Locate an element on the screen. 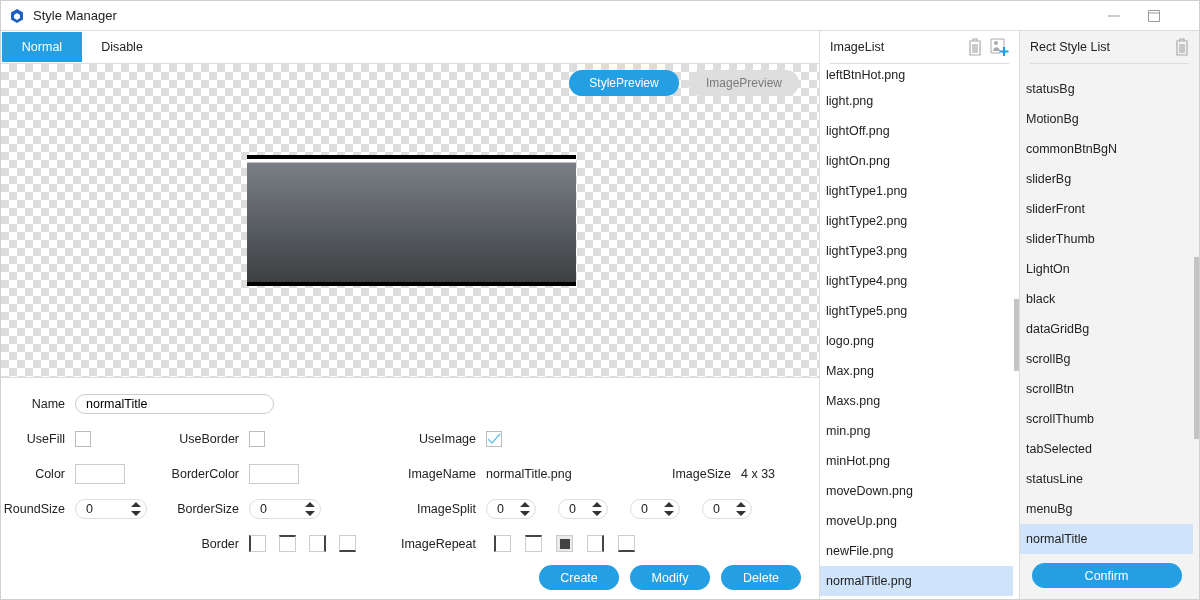  style-list-item: menuBg is located at coordinates (1106, 509).